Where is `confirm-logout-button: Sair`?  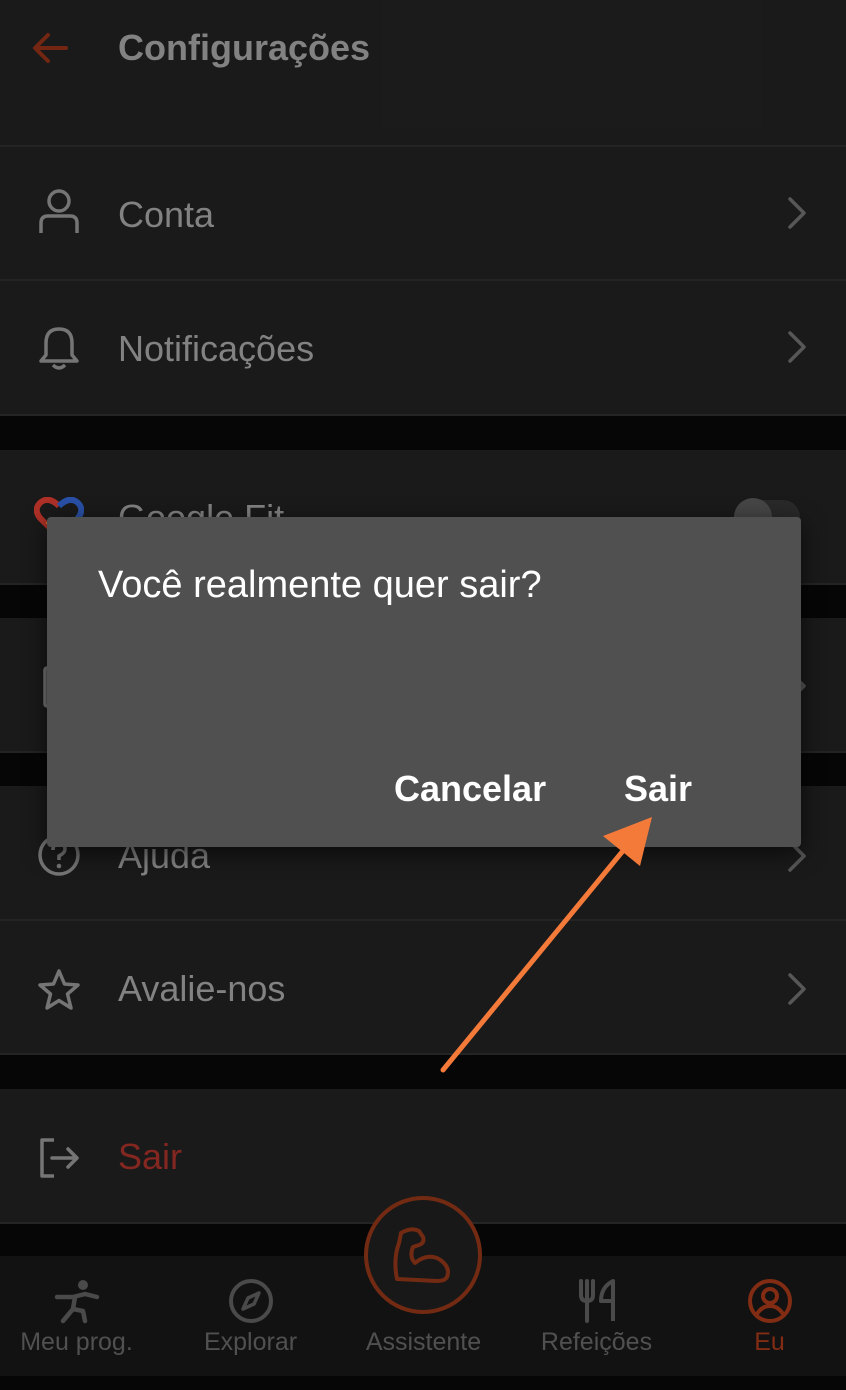 confirm-logout-button: Sair is located at coordinates (658, 789).